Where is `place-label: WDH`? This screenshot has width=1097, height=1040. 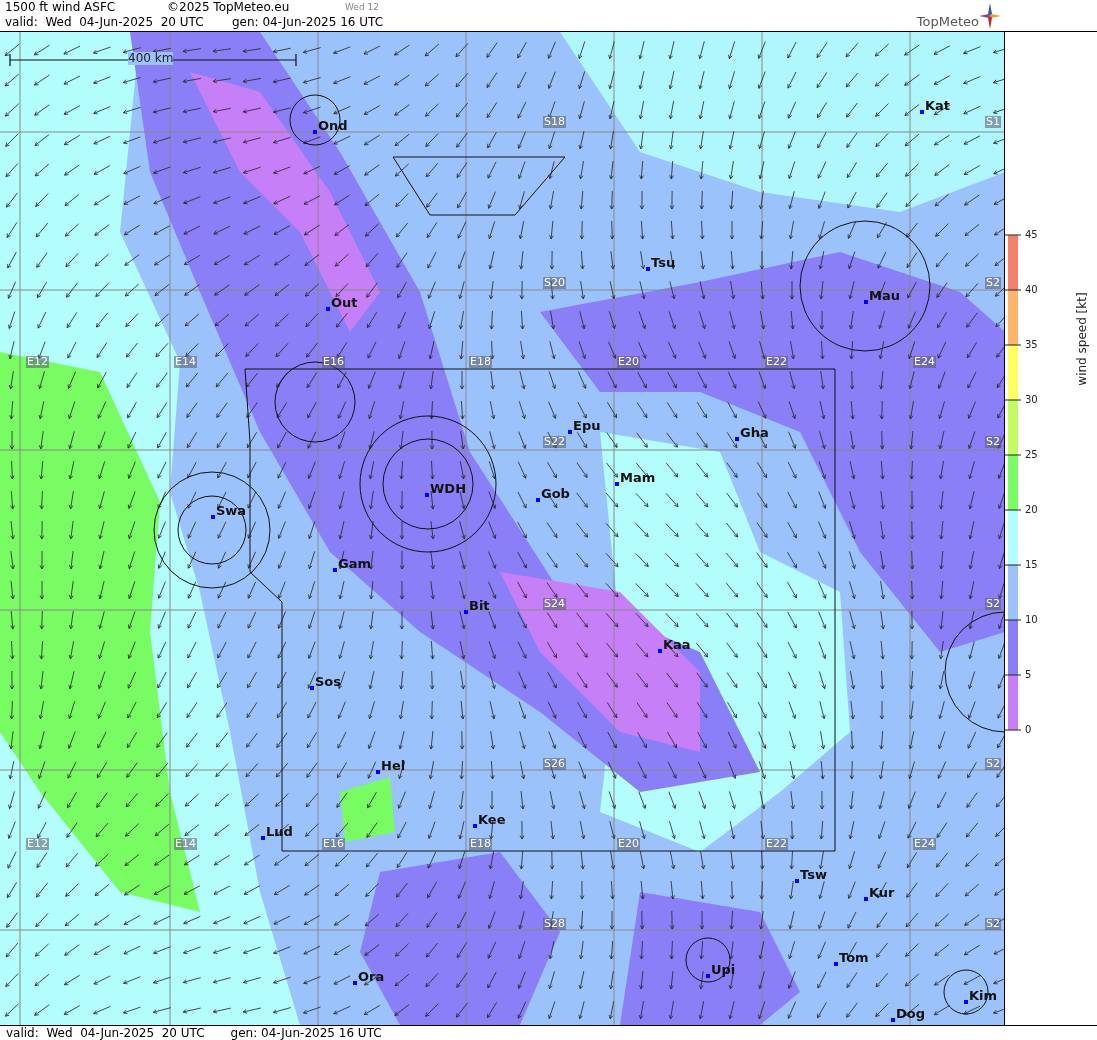
place-label: WDH is located at coordinates (448, 489).